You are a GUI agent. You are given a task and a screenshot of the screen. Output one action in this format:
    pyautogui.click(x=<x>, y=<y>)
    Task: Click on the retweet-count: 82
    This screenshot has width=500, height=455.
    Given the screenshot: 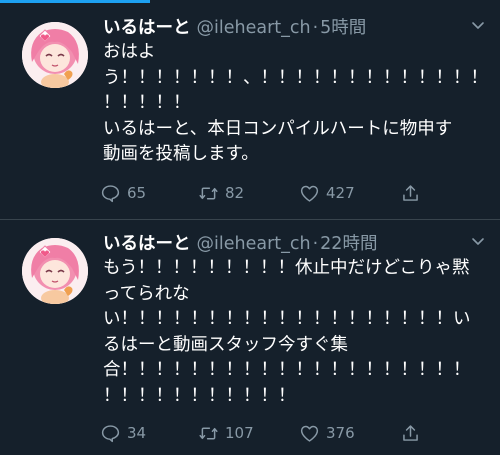 What is the action you would take?
    pyautogui.click(x=235, y=193)
    